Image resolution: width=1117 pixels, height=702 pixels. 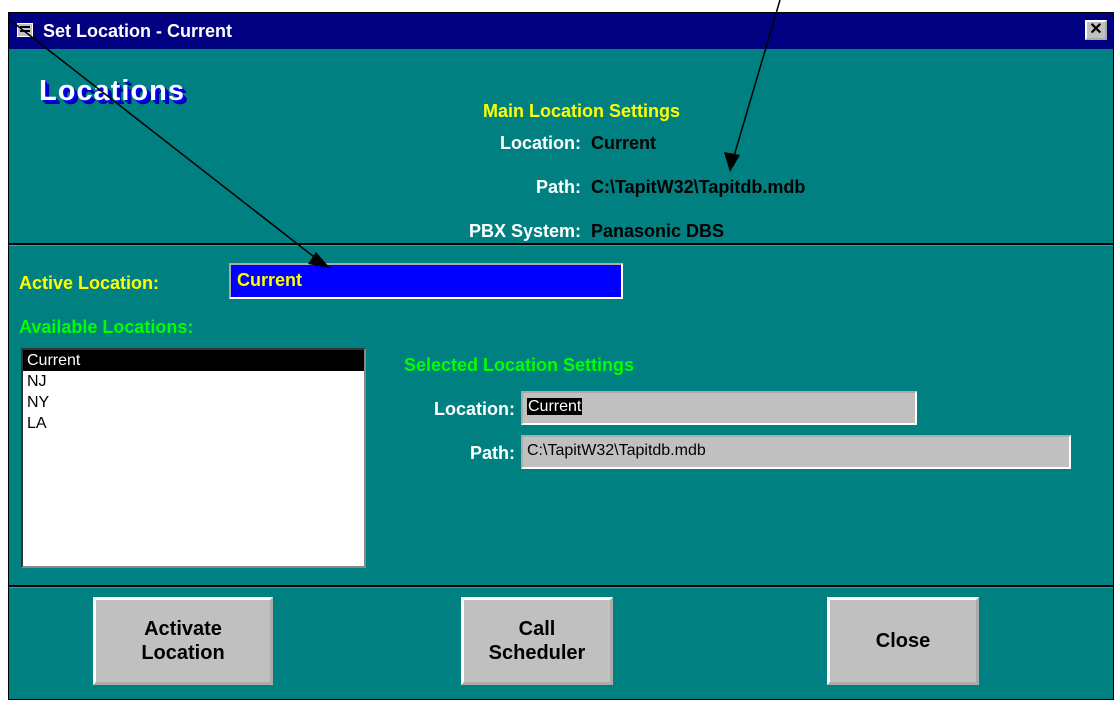 I want to click on pbx-system-label: PBX System:, so click(x=524, y=231).